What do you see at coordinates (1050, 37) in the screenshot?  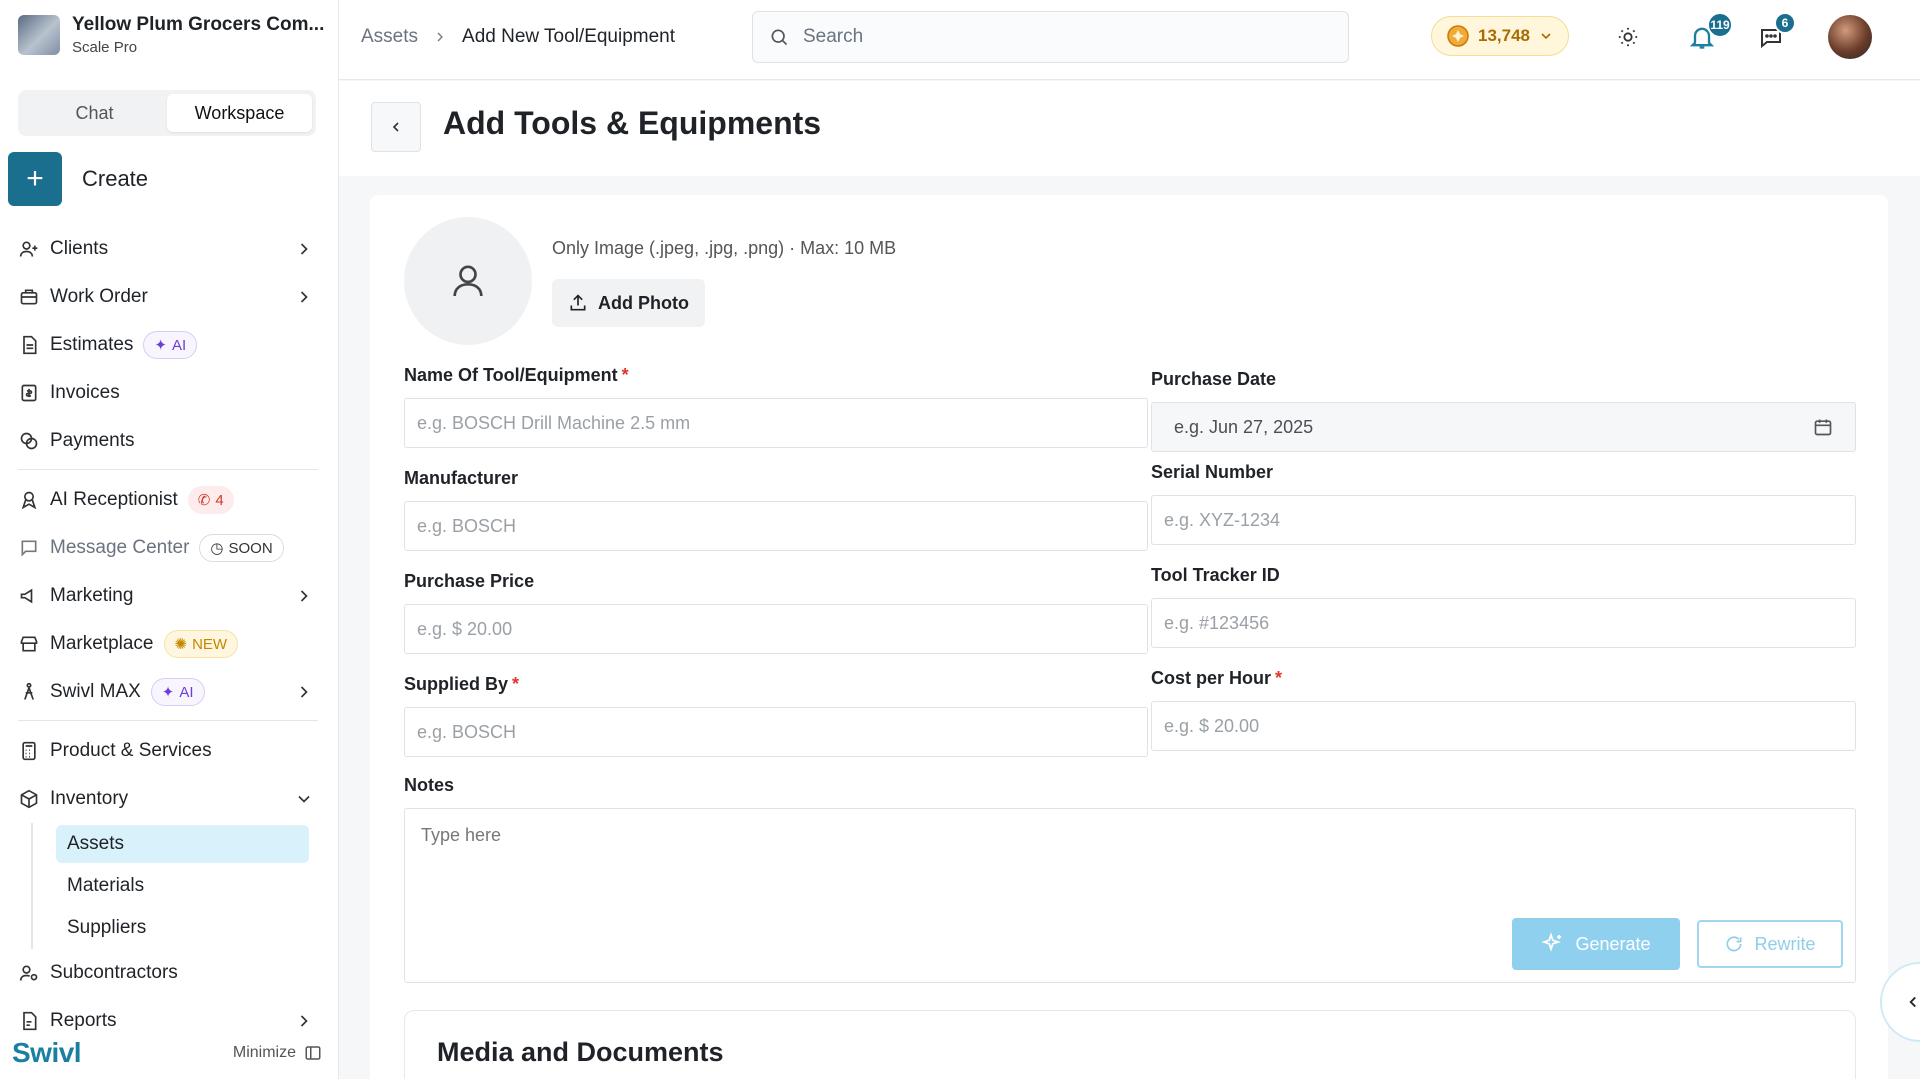 I see `search-input: Search` at bounding box center [1050, 37].